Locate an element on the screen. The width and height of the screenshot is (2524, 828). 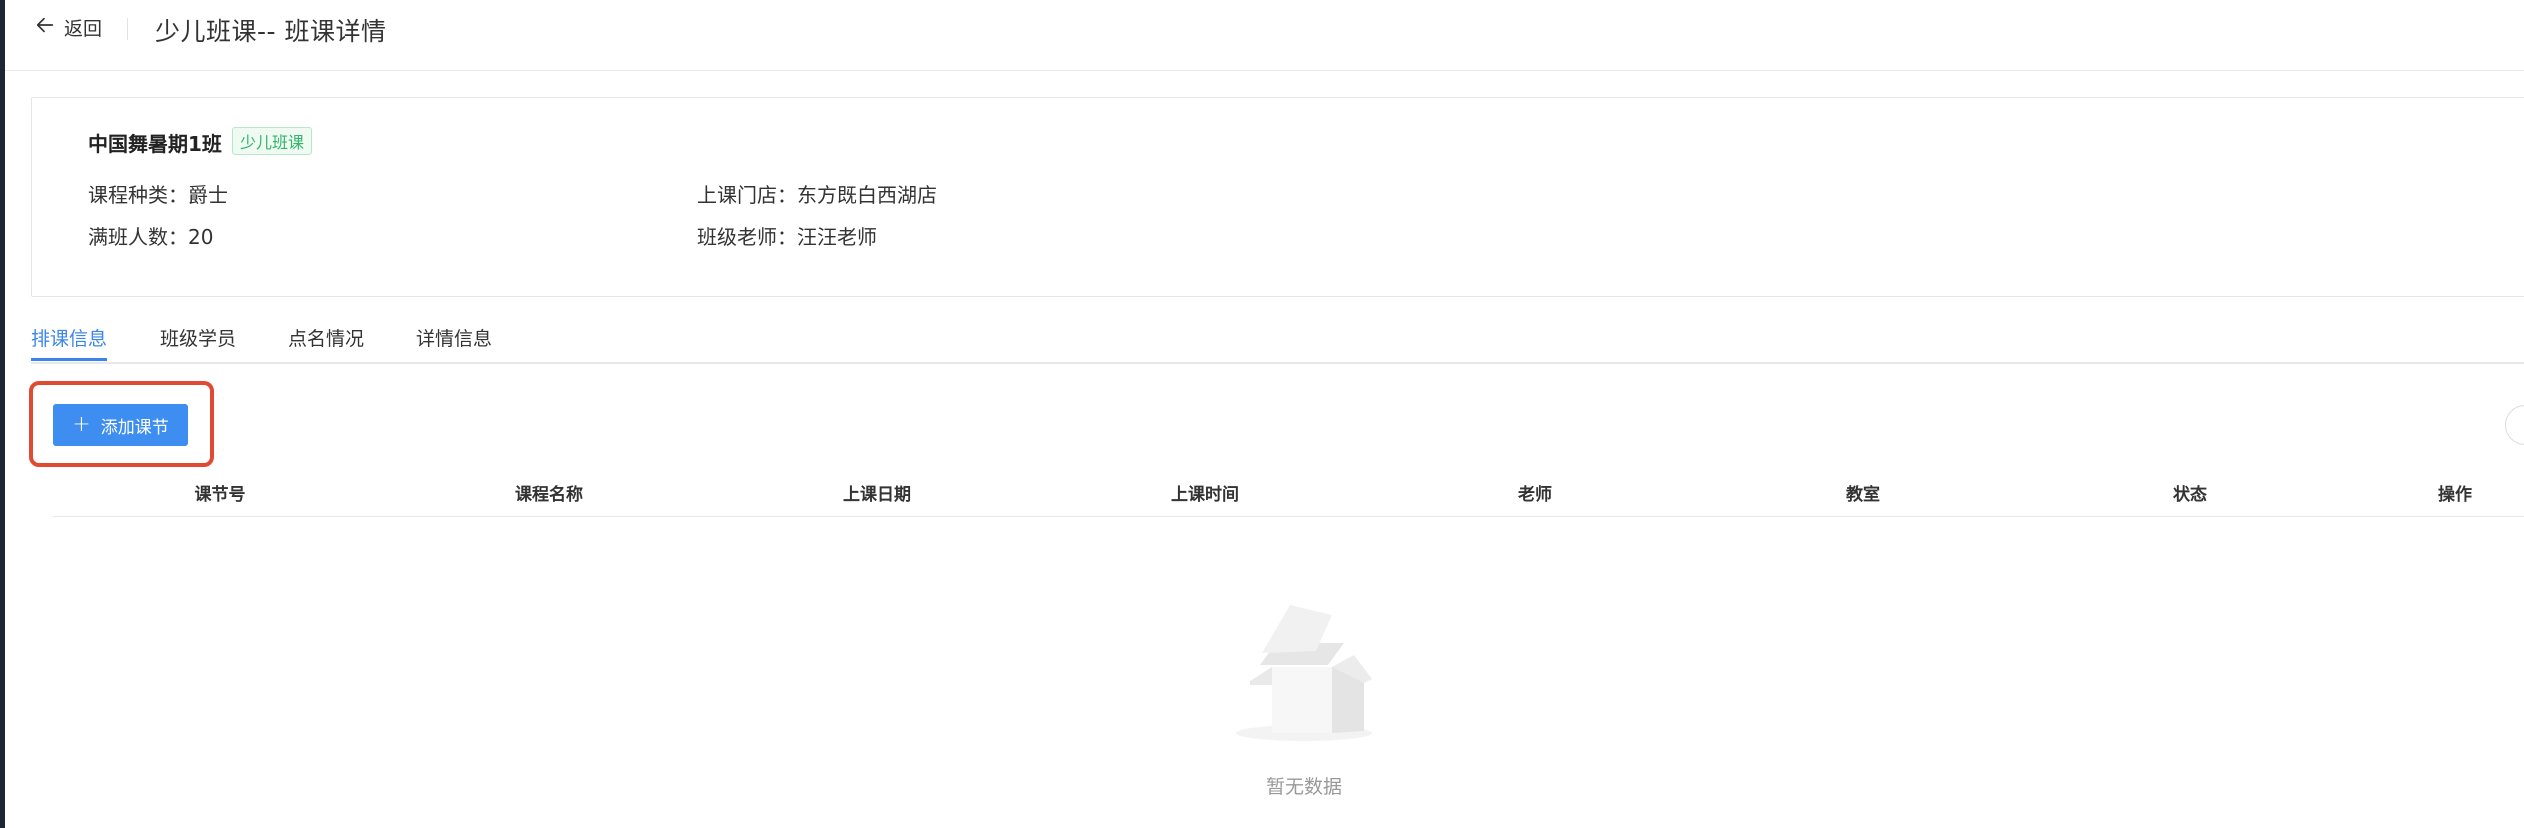
detail-tabs: 排课信息 班级学员 点名情况 详情信息 is located at coordinates (1277, 342).